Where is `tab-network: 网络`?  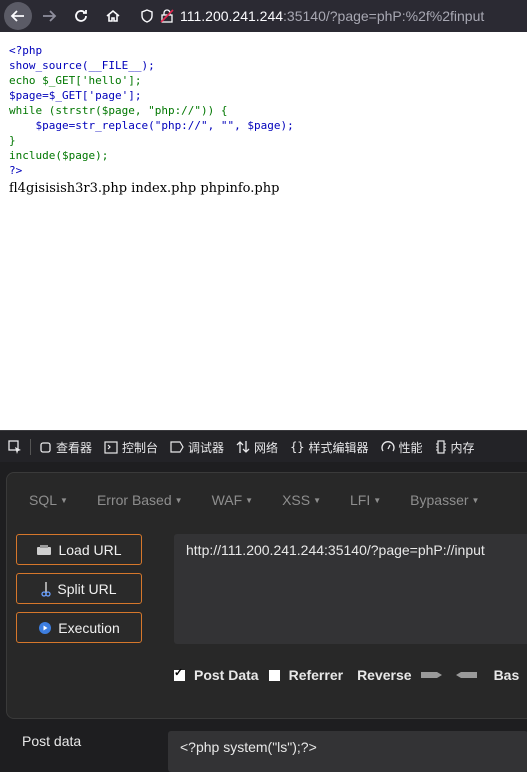 tab-network: 网络 is located at coordinates (257, 447).